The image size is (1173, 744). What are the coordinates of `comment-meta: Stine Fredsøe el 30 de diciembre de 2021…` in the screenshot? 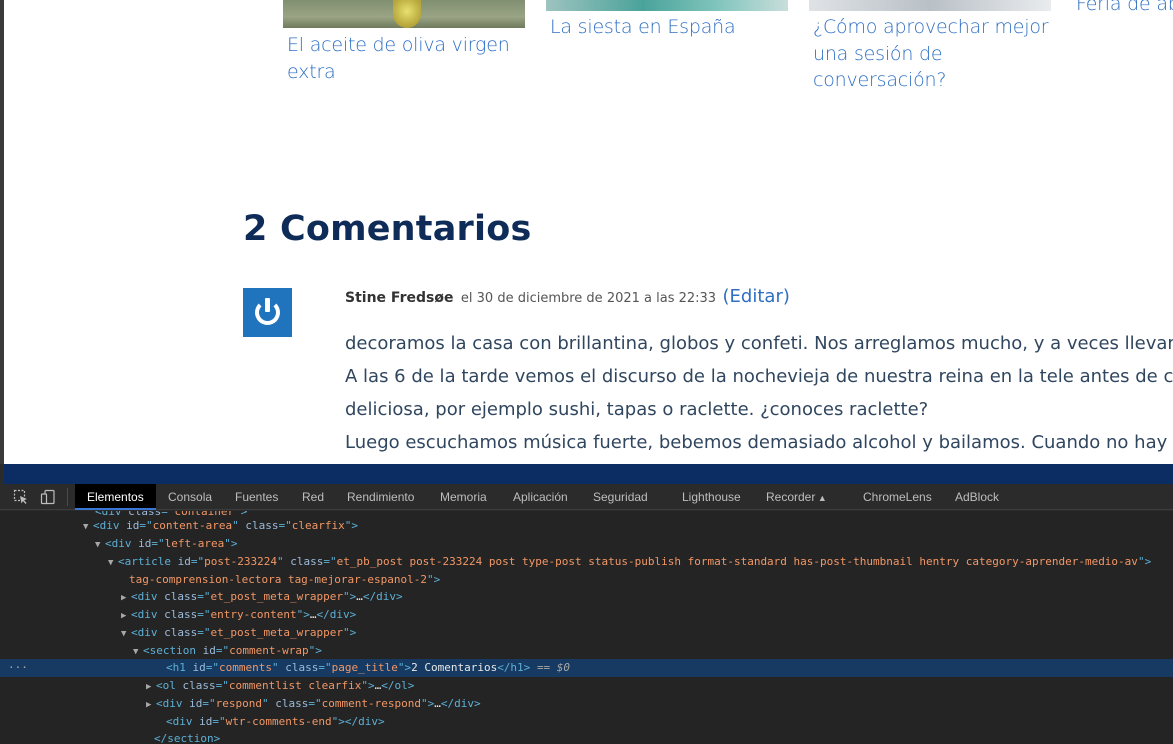 It's located at (567, 296).